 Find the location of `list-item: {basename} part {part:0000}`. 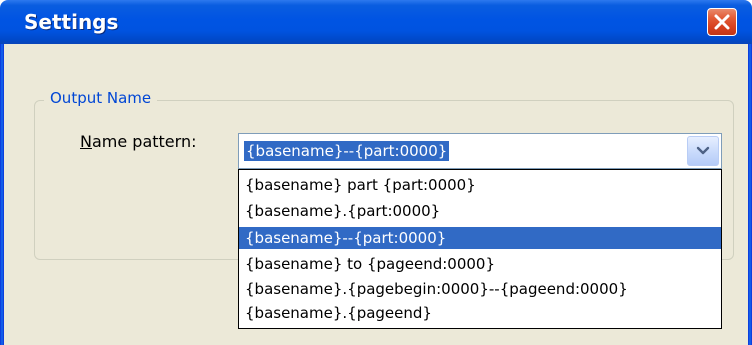

list-item: {basename} part {part:0000} is located at coordinates (480, 185).